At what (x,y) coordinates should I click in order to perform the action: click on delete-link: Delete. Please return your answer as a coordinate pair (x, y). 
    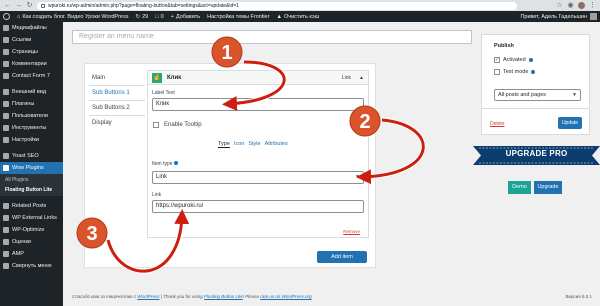
    Looking at the image, I should click on (497, 124).